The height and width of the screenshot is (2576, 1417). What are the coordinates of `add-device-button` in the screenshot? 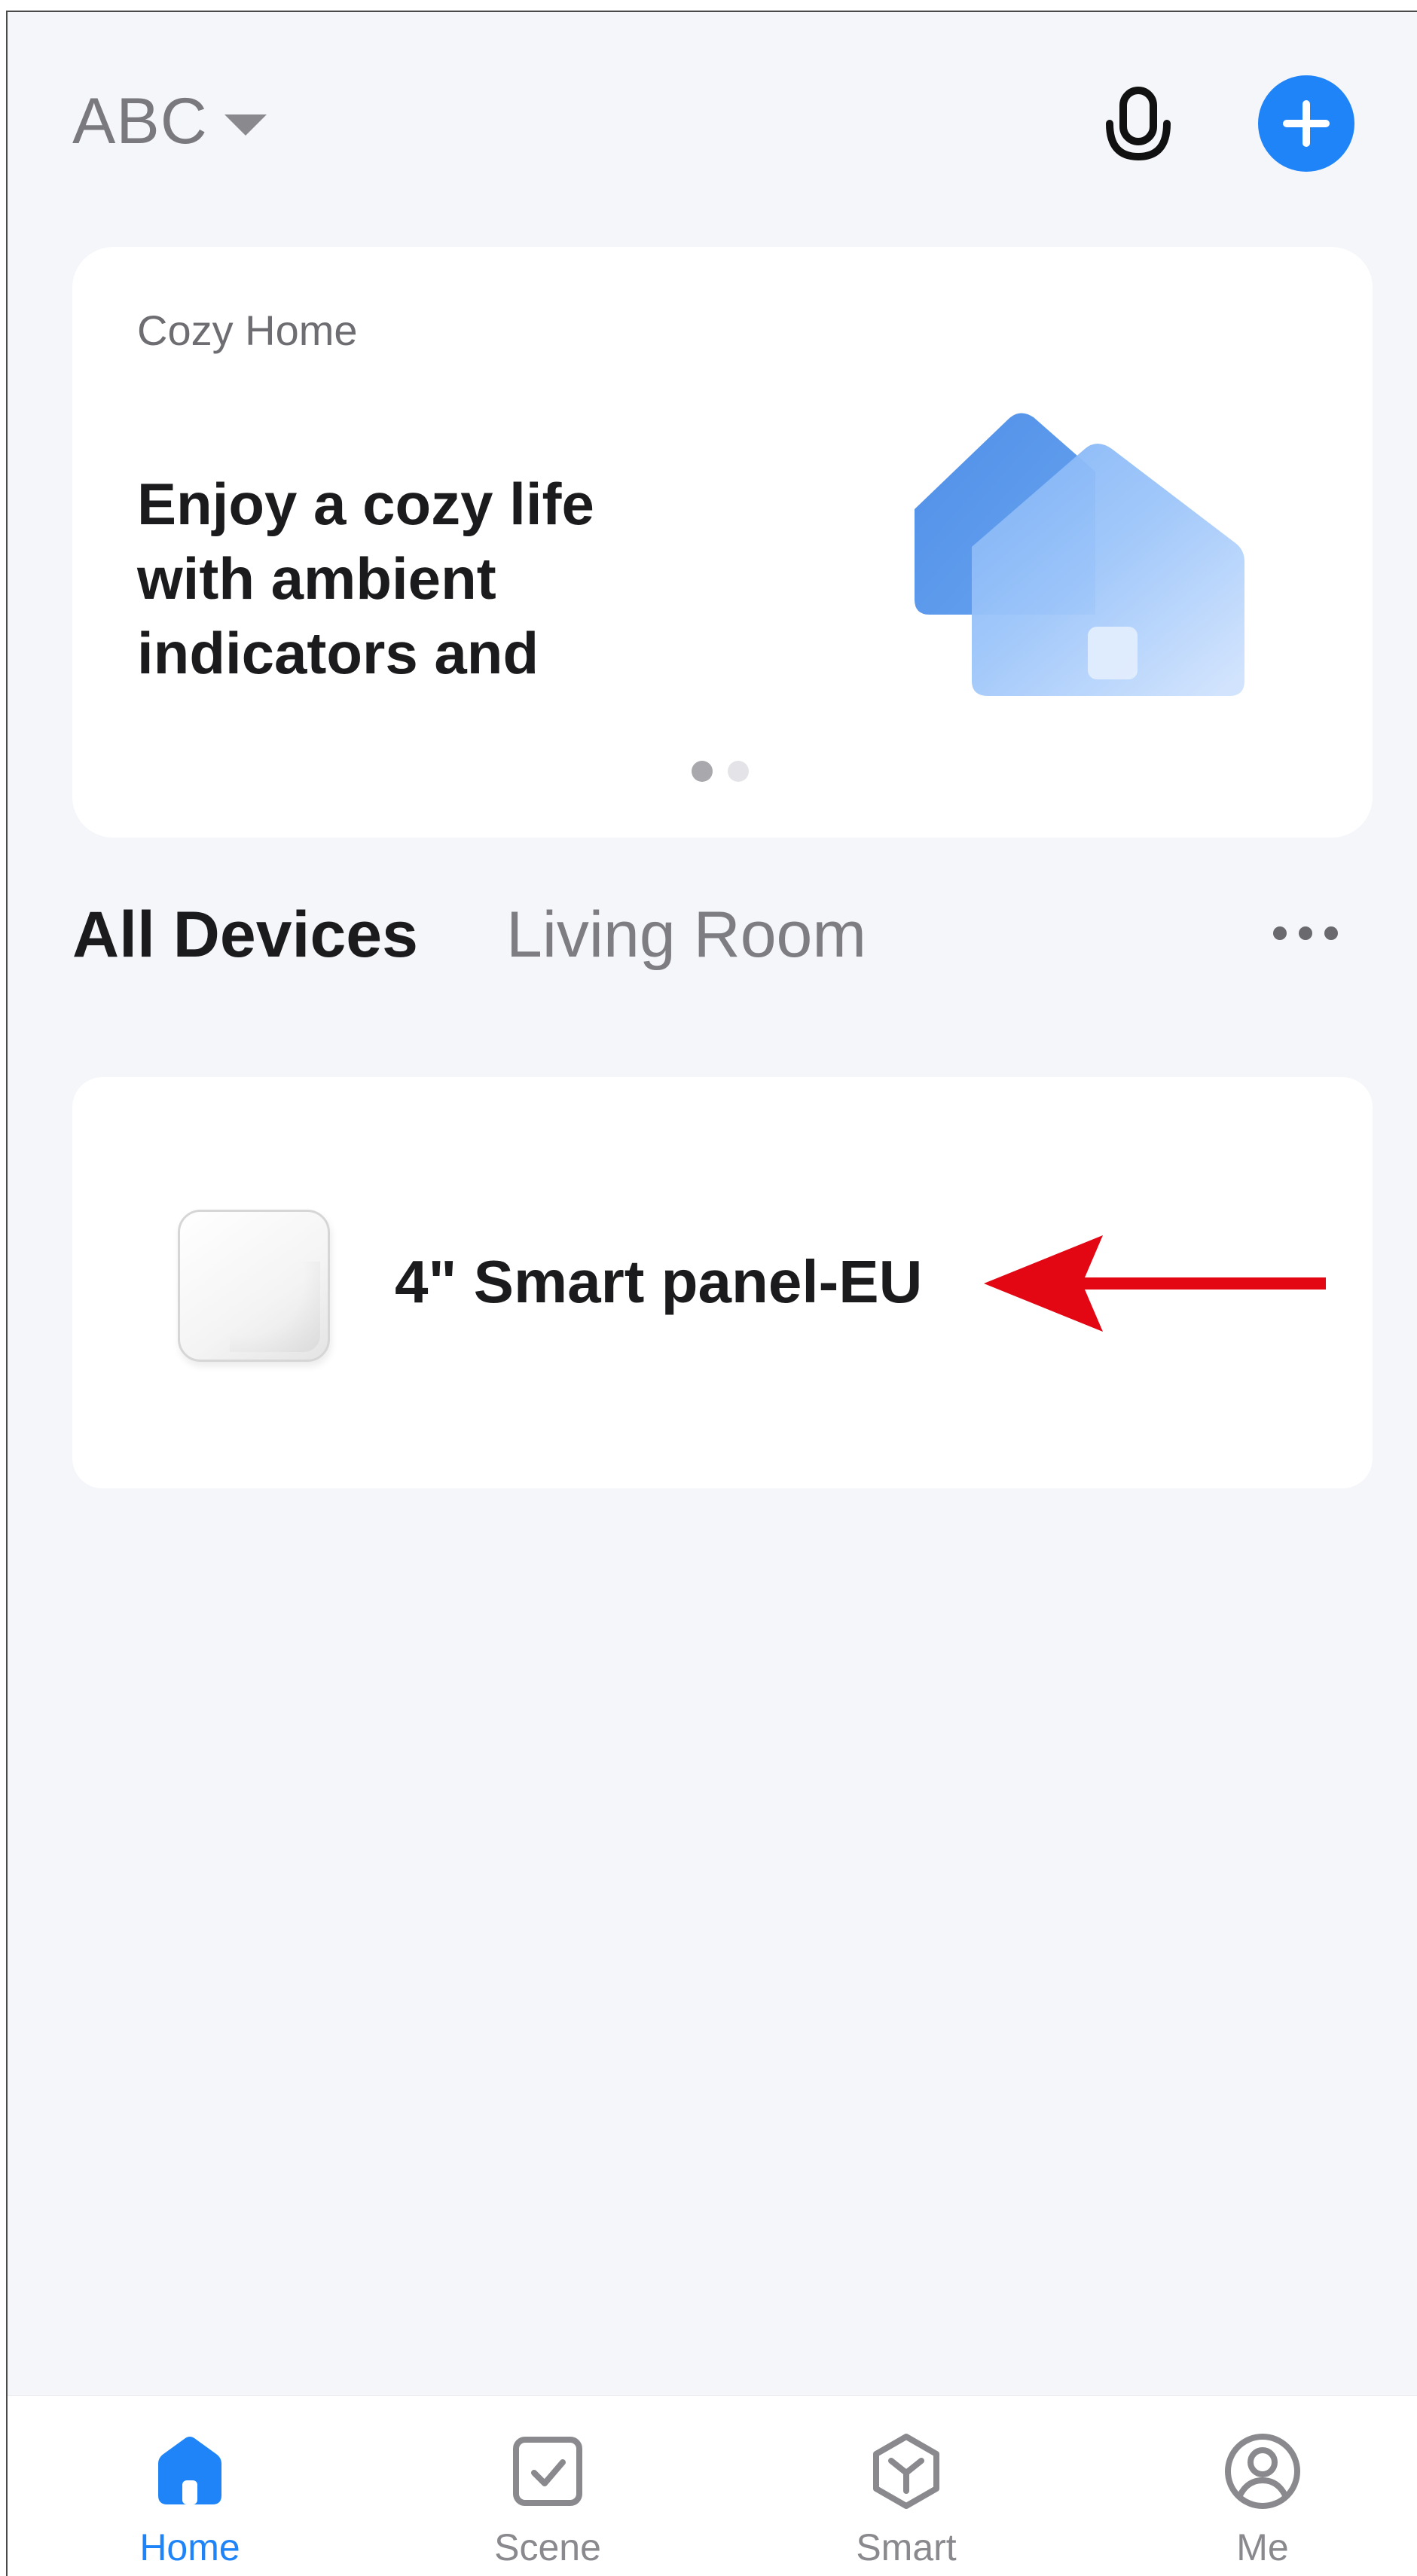 It's located at (1306, 124).